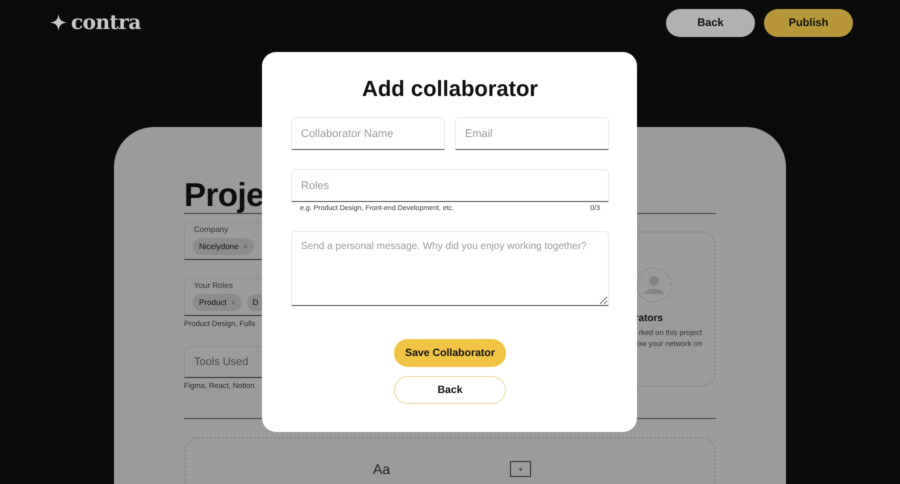 This screenshot has height=484, width=900. I want to click on field-label: Your Roles, so click(214, 286).